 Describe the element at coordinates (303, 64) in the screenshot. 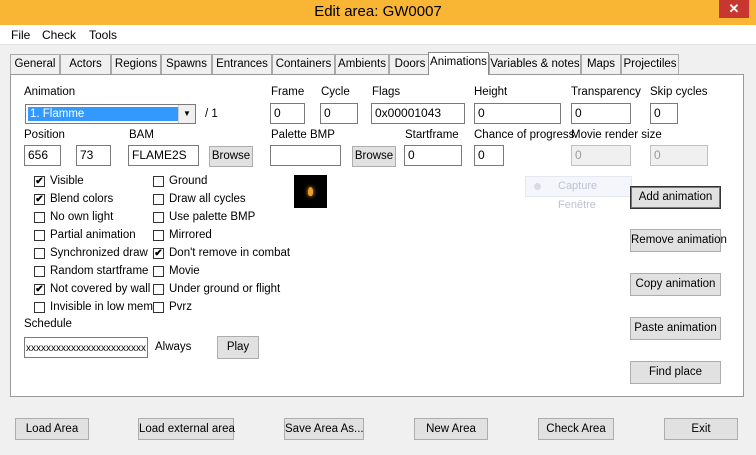

I see `tab-containers: Containers` at that location.